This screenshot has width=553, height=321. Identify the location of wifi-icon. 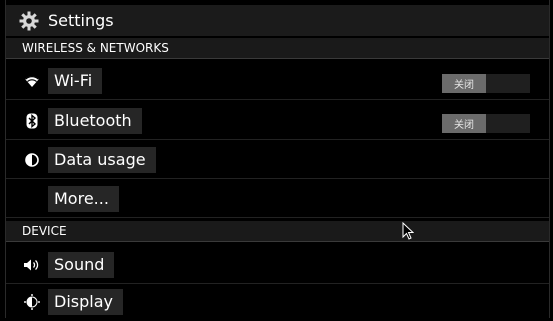
(32, 81).